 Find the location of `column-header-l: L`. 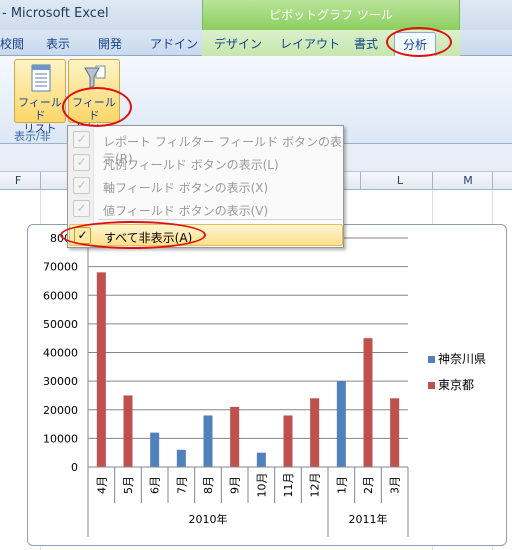

column-header-l: L is located at coordinates (400, 180).